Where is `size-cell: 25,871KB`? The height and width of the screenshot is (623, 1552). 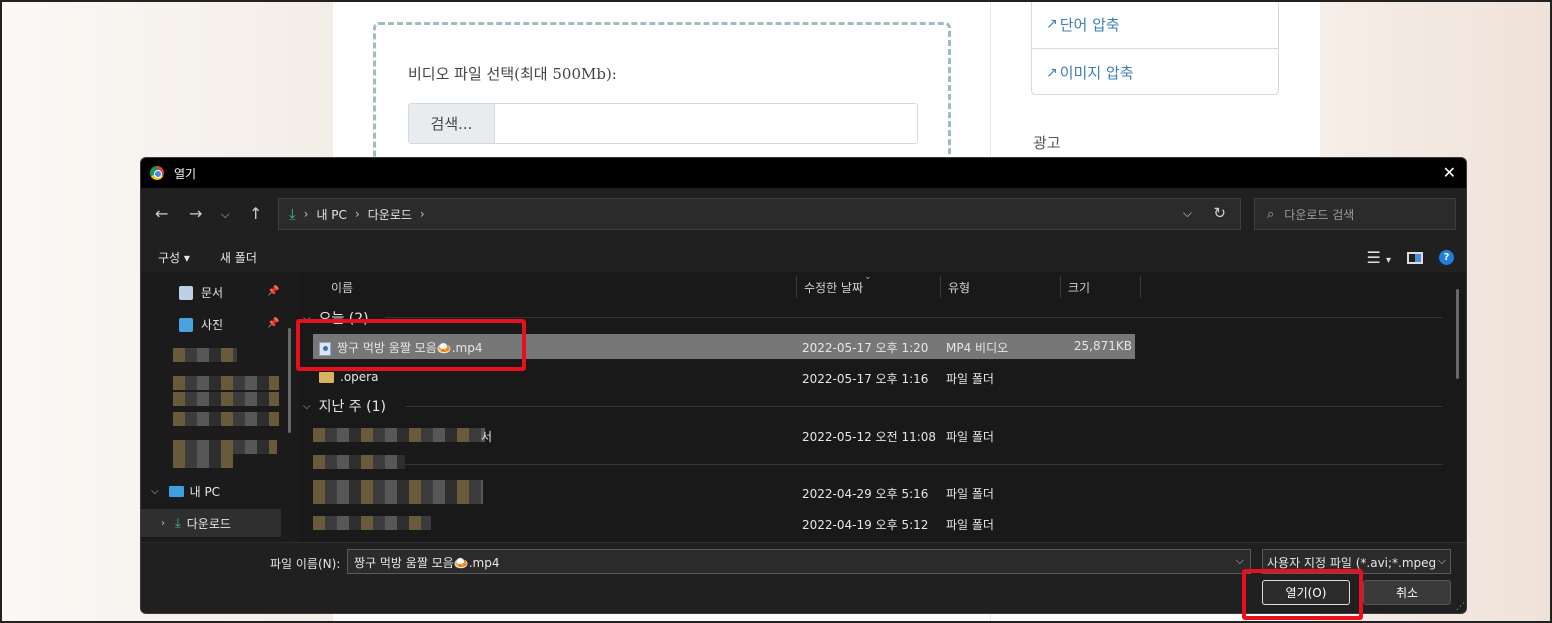
size-cell: 25,871KB is located at coordinates (1102, 346).